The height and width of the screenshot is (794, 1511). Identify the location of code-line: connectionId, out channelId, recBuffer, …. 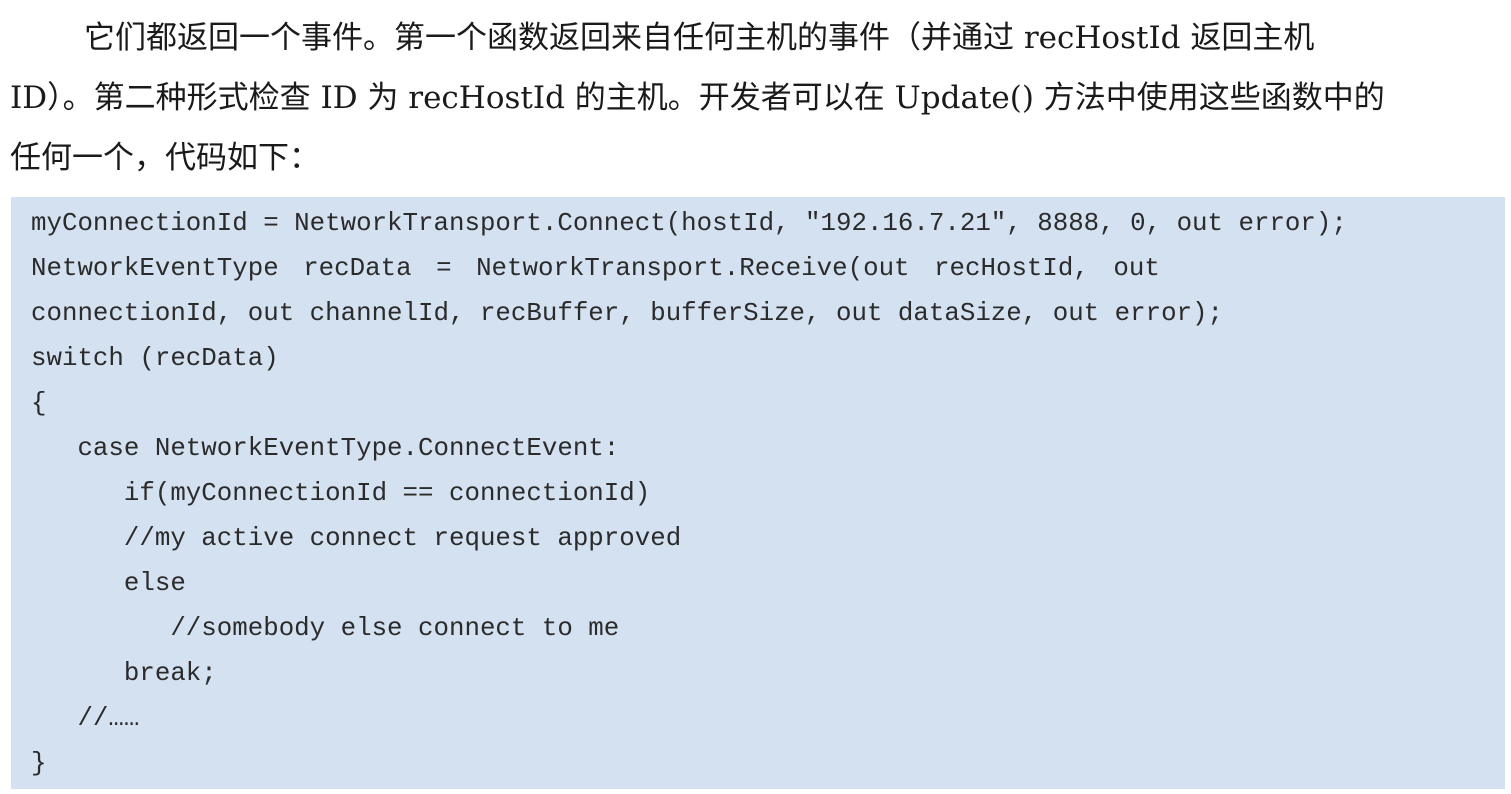
(627, 313).